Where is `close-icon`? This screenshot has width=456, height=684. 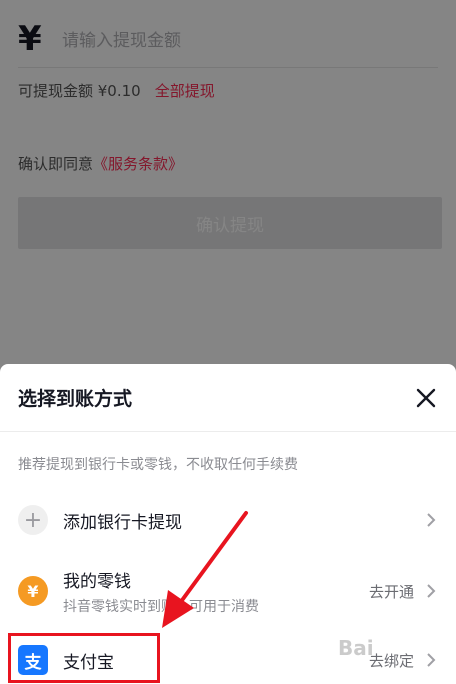 close-icon is located at coordinates (426, 398).